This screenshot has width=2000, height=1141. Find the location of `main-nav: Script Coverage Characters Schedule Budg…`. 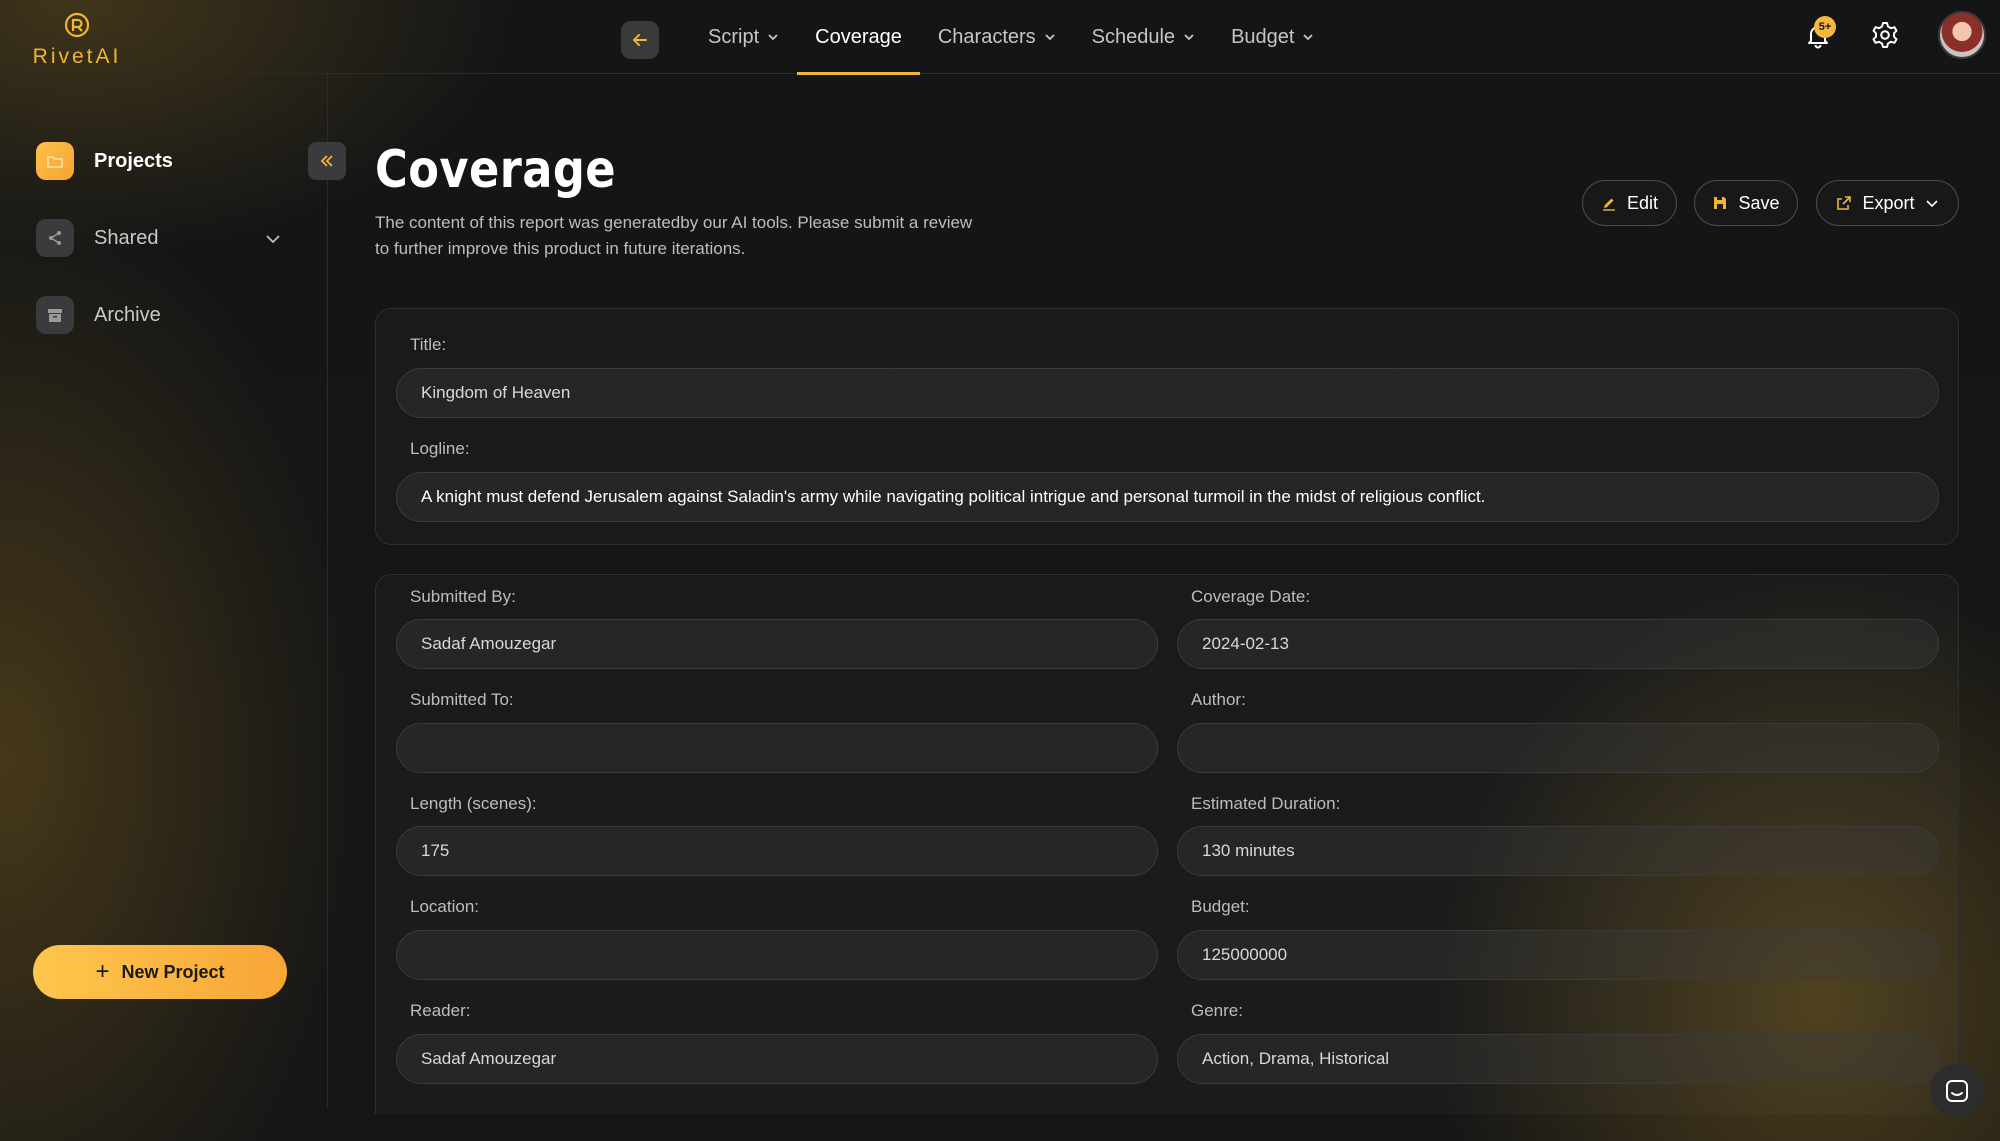

main-nav: Script Coverage Characters Schedule Budg… is located at coordinates (1011, 37).